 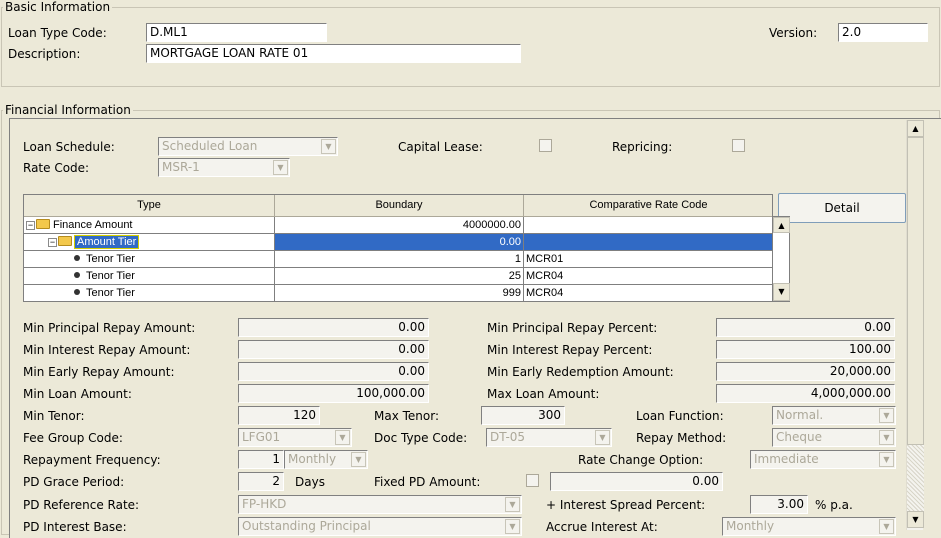 I want to click on loan-schedule-select: Scheduled Loan ▼, so click(x=248, y=146).